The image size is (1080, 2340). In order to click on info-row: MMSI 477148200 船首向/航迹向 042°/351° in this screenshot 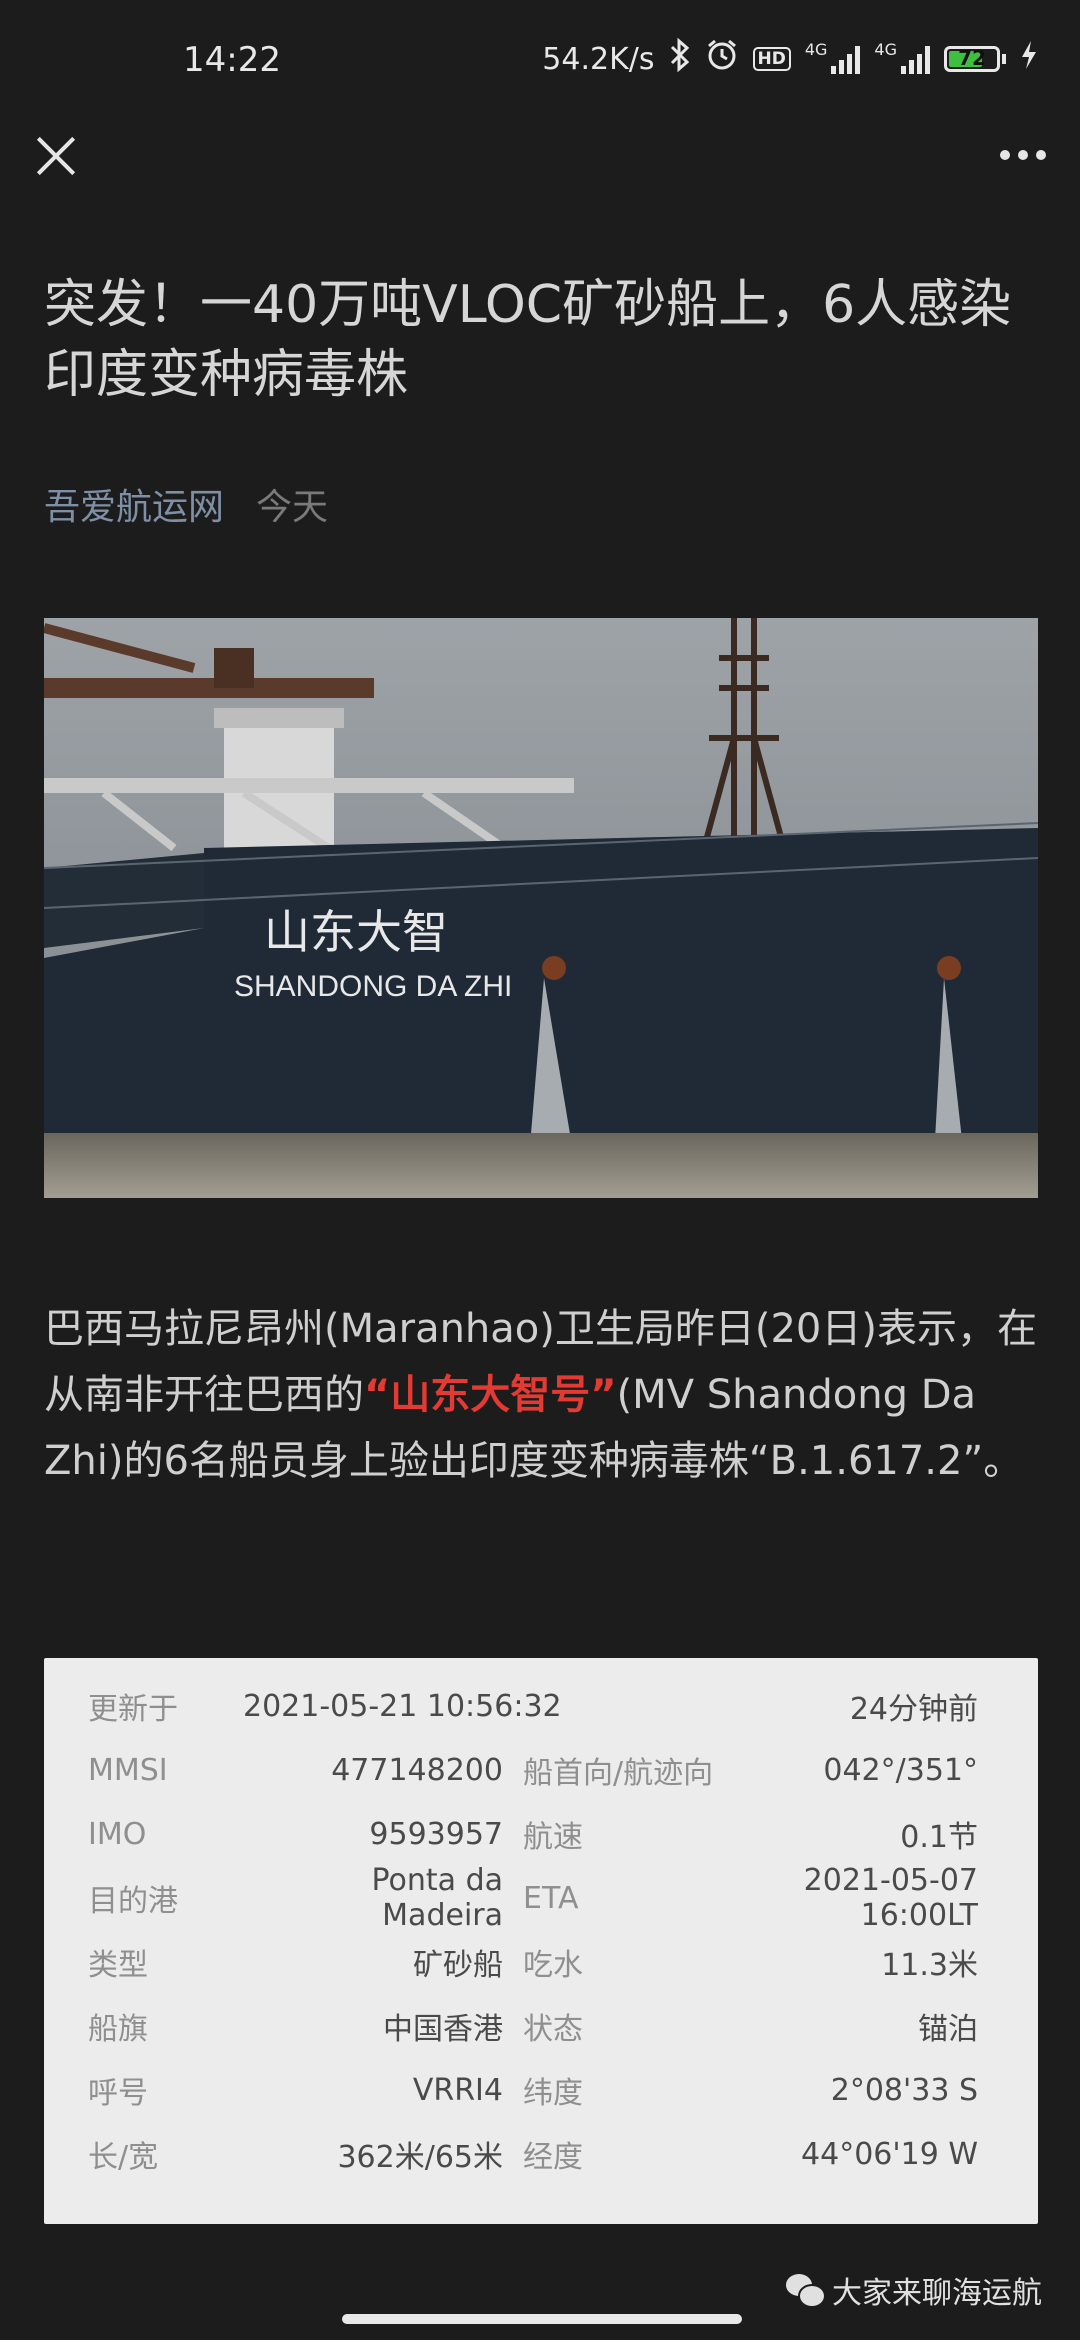, I will do `click(533, 1770)`.